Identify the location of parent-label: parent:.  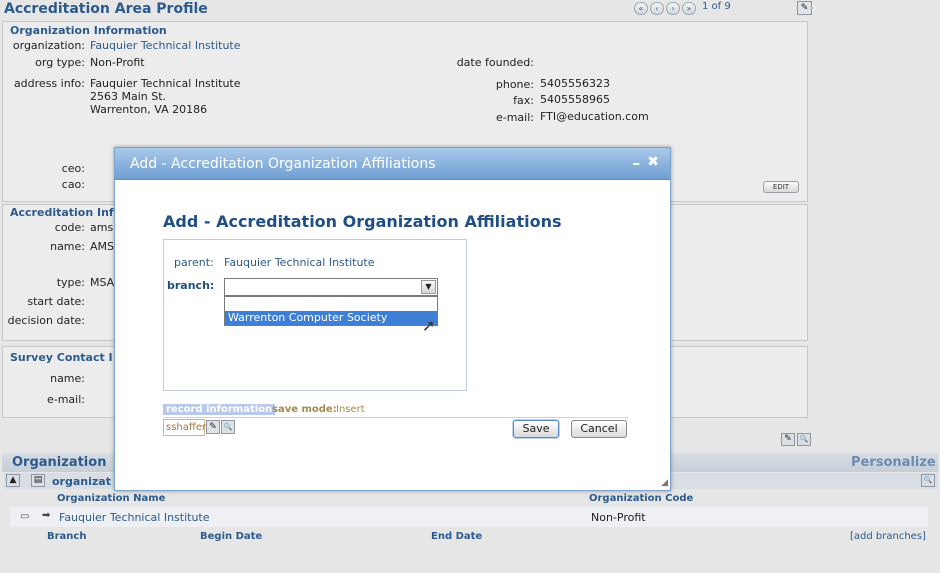
(194, 262).